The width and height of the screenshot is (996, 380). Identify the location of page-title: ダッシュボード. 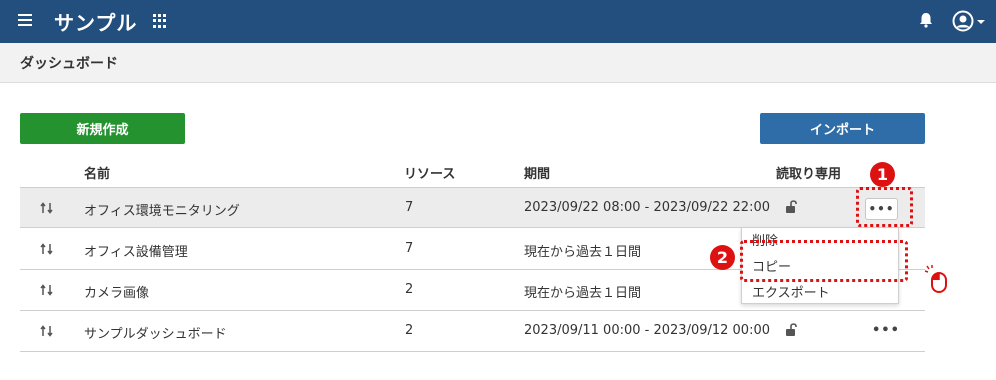
(69, 64).